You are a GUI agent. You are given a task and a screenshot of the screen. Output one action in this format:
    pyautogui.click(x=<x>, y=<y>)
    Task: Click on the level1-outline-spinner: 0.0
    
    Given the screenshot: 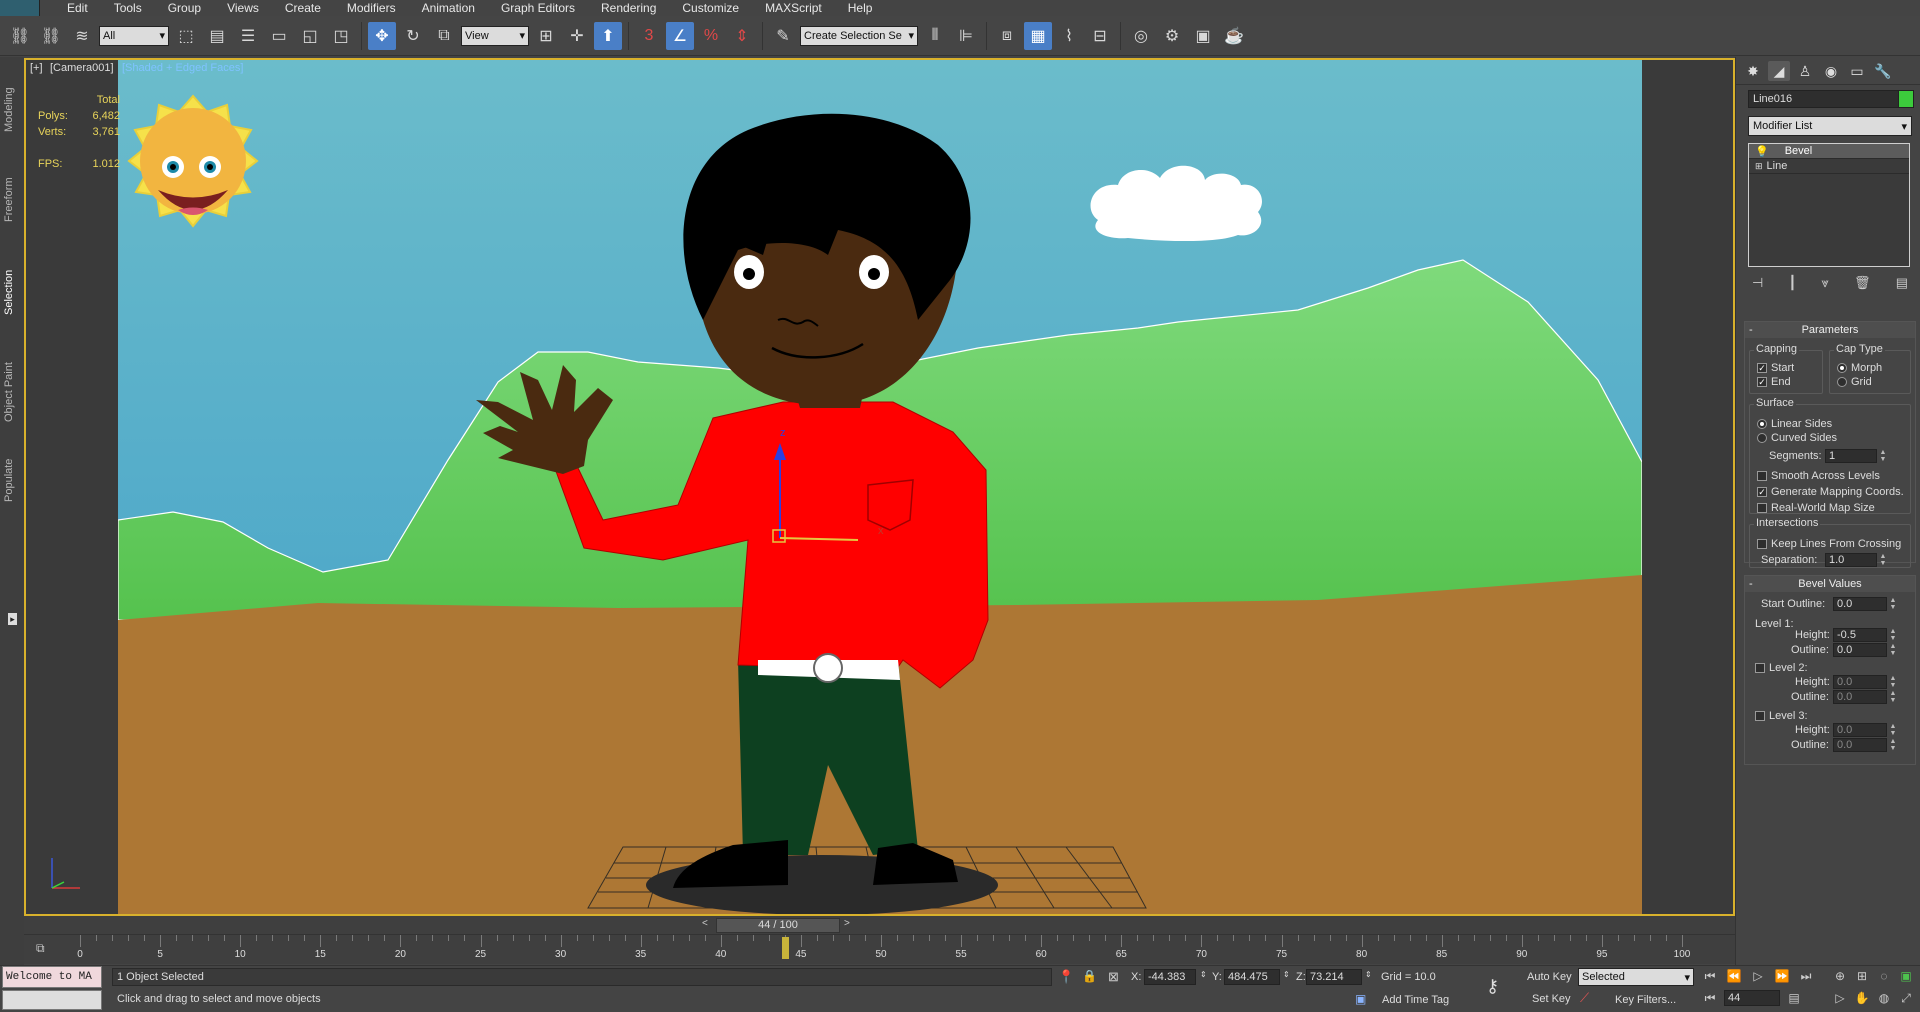 What is the action you would take?
    pyautogui.click(x=1860, y=650)
    